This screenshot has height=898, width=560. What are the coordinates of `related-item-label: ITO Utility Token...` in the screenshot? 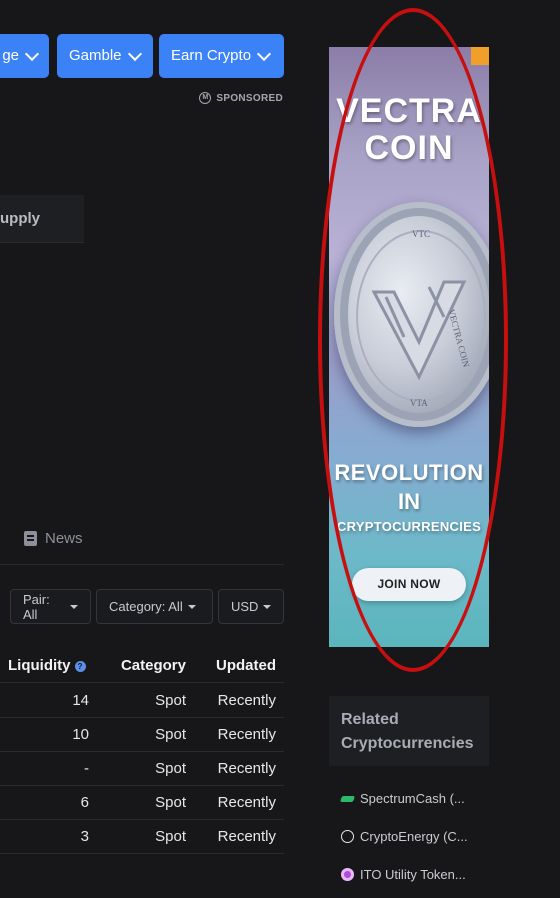 It's located at (413, 874).